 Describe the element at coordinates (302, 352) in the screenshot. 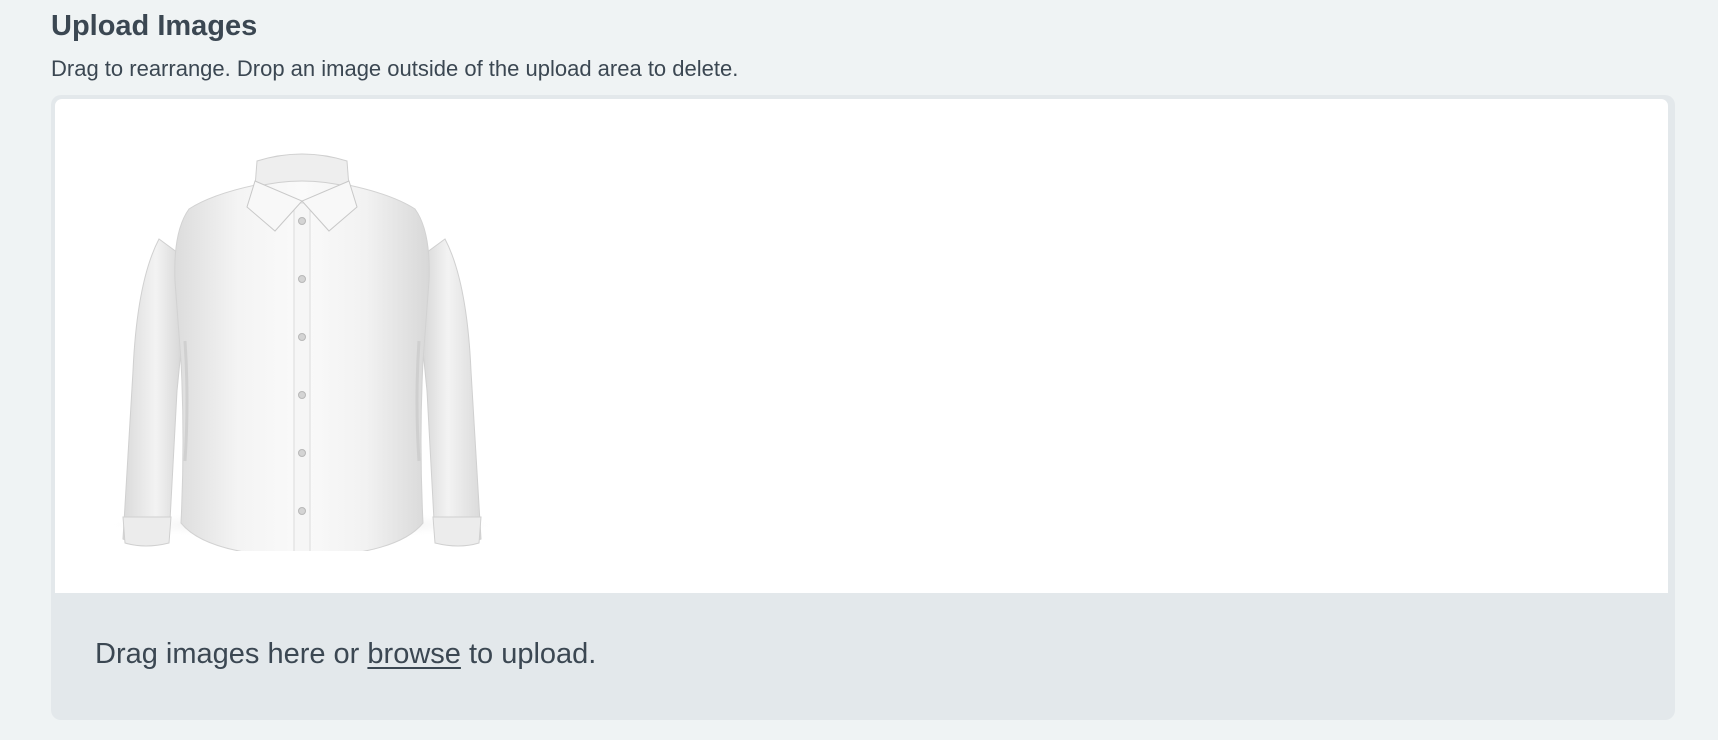

I see `shirt-image` at that location.